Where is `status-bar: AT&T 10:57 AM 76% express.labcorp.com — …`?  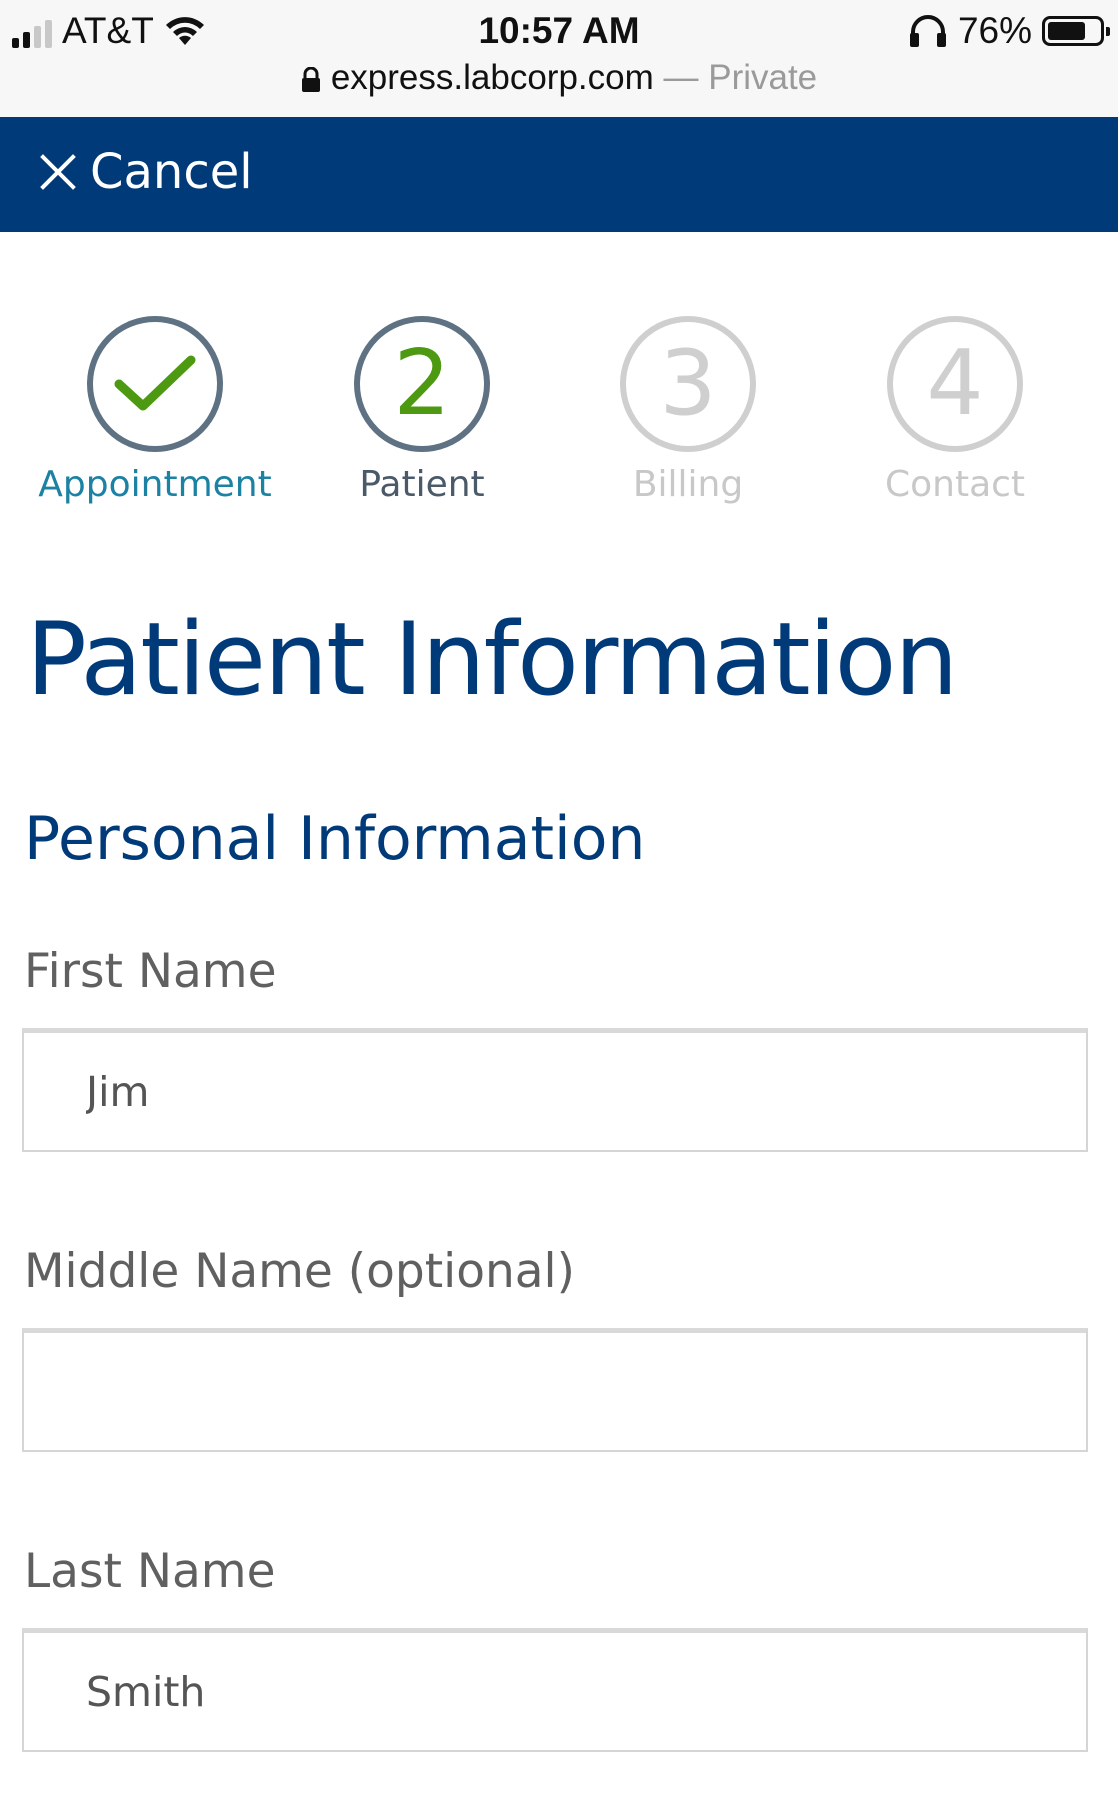 status-bar: AT&T 10:57 AM 76% express.labcorp.com — … is located at coordinates (559, 59).